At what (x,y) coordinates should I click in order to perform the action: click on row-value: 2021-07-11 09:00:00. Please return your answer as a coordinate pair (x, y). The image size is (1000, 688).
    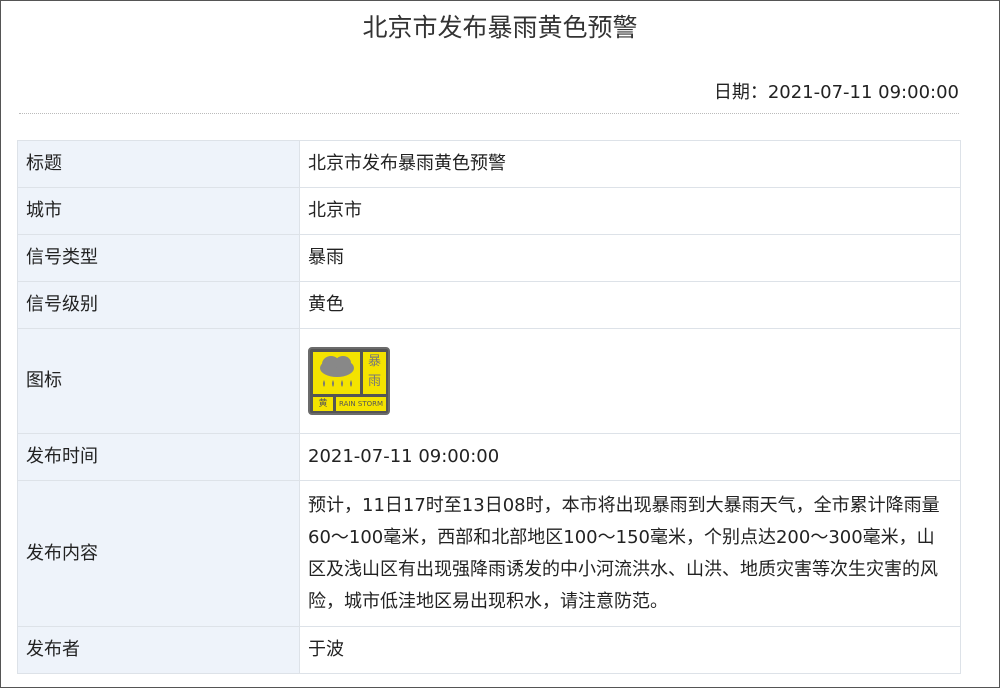
    Looking at the image, I should click on (630, 457).